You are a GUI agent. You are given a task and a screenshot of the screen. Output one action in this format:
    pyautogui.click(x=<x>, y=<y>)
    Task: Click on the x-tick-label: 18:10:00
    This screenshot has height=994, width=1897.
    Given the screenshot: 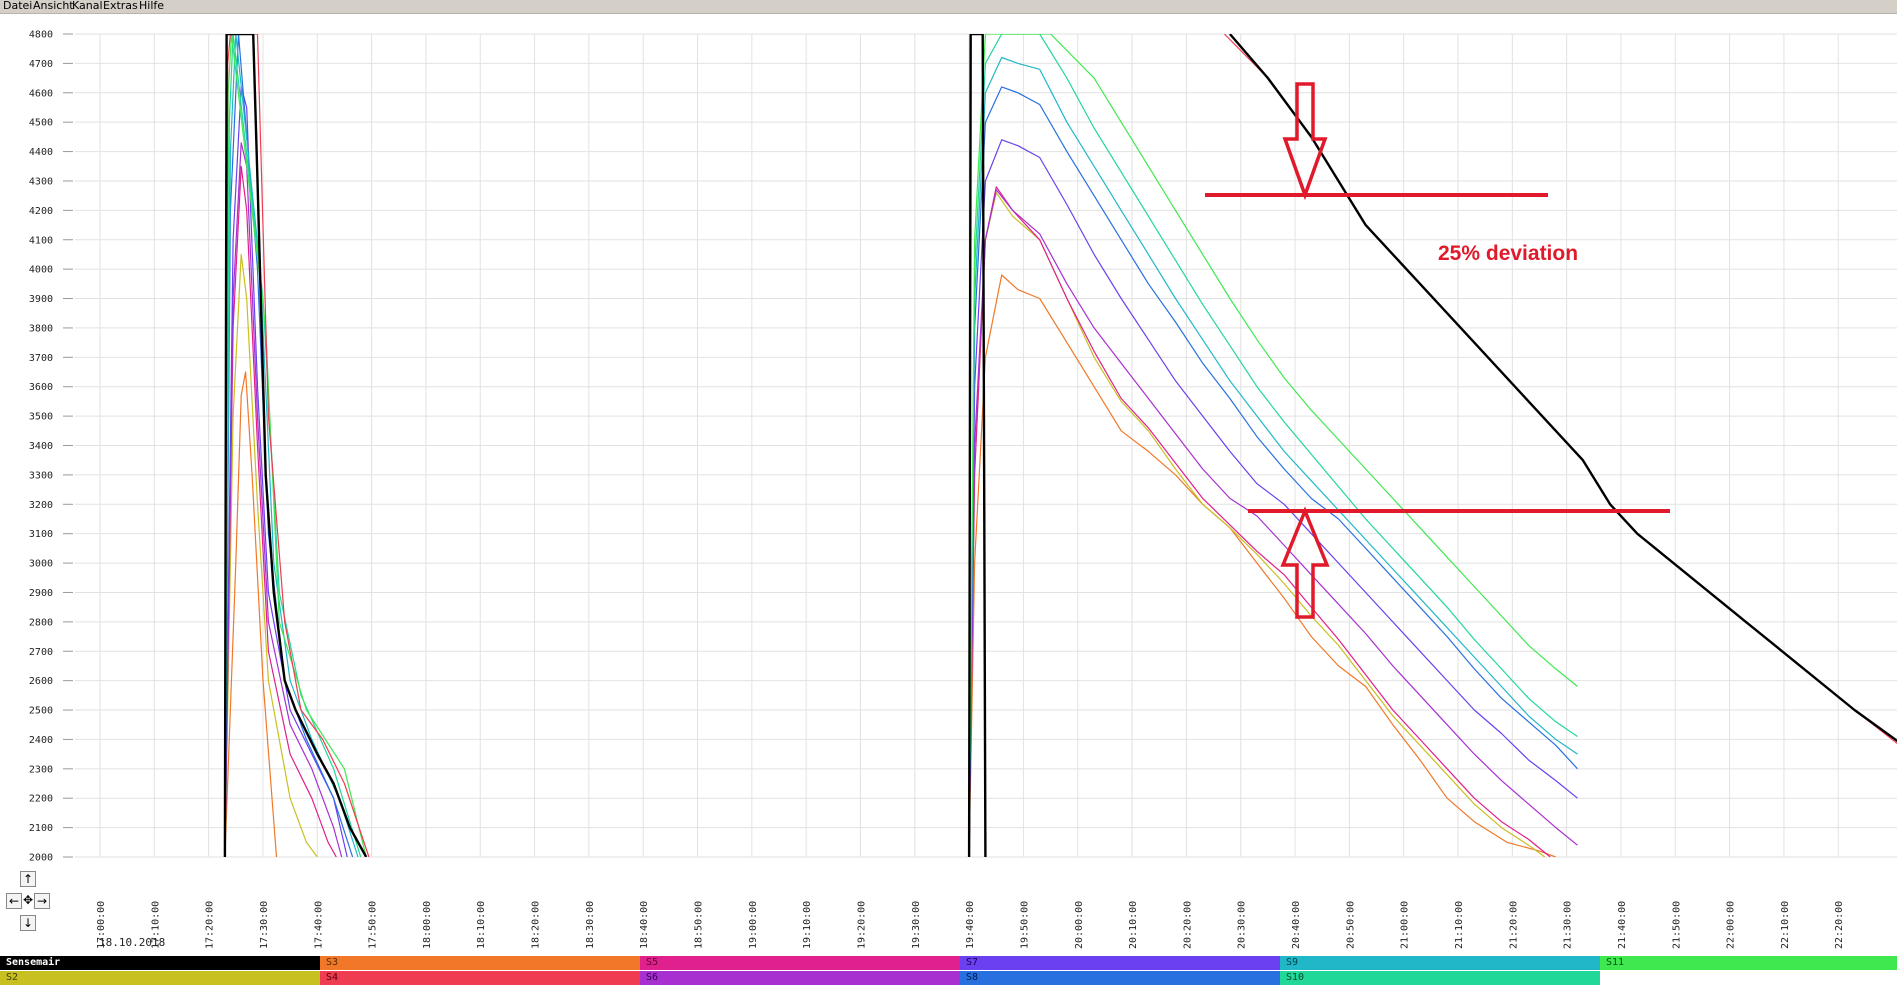 What is the action you would take?
    pyautogui.click(x=481, y=925)
    